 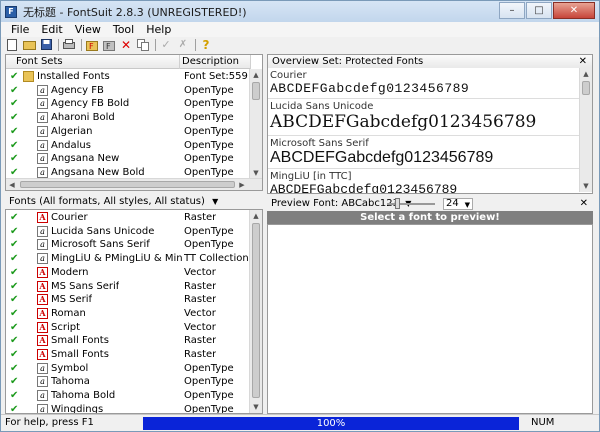 I want to click on font-name: Angsana New, so click(x=85, y=159).